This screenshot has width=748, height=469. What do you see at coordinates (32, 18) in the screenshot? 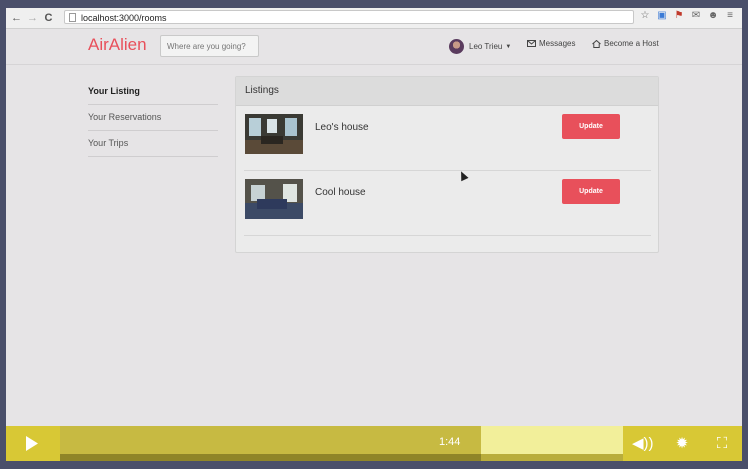
I see `forward-icon: →` at bounding box center [32, 18].